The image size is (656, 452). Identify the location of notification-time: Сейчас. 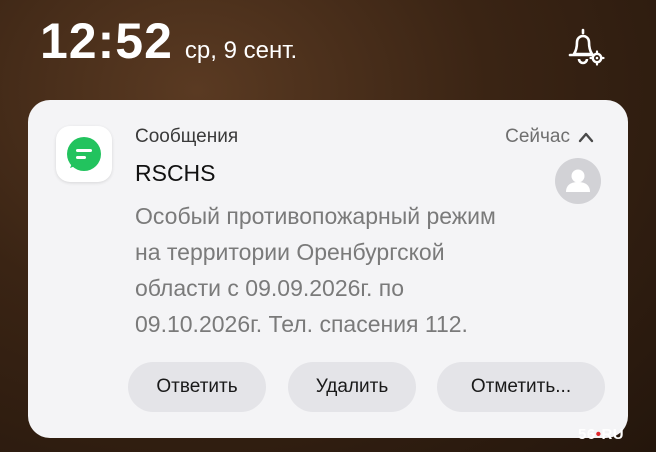
(549, 137).